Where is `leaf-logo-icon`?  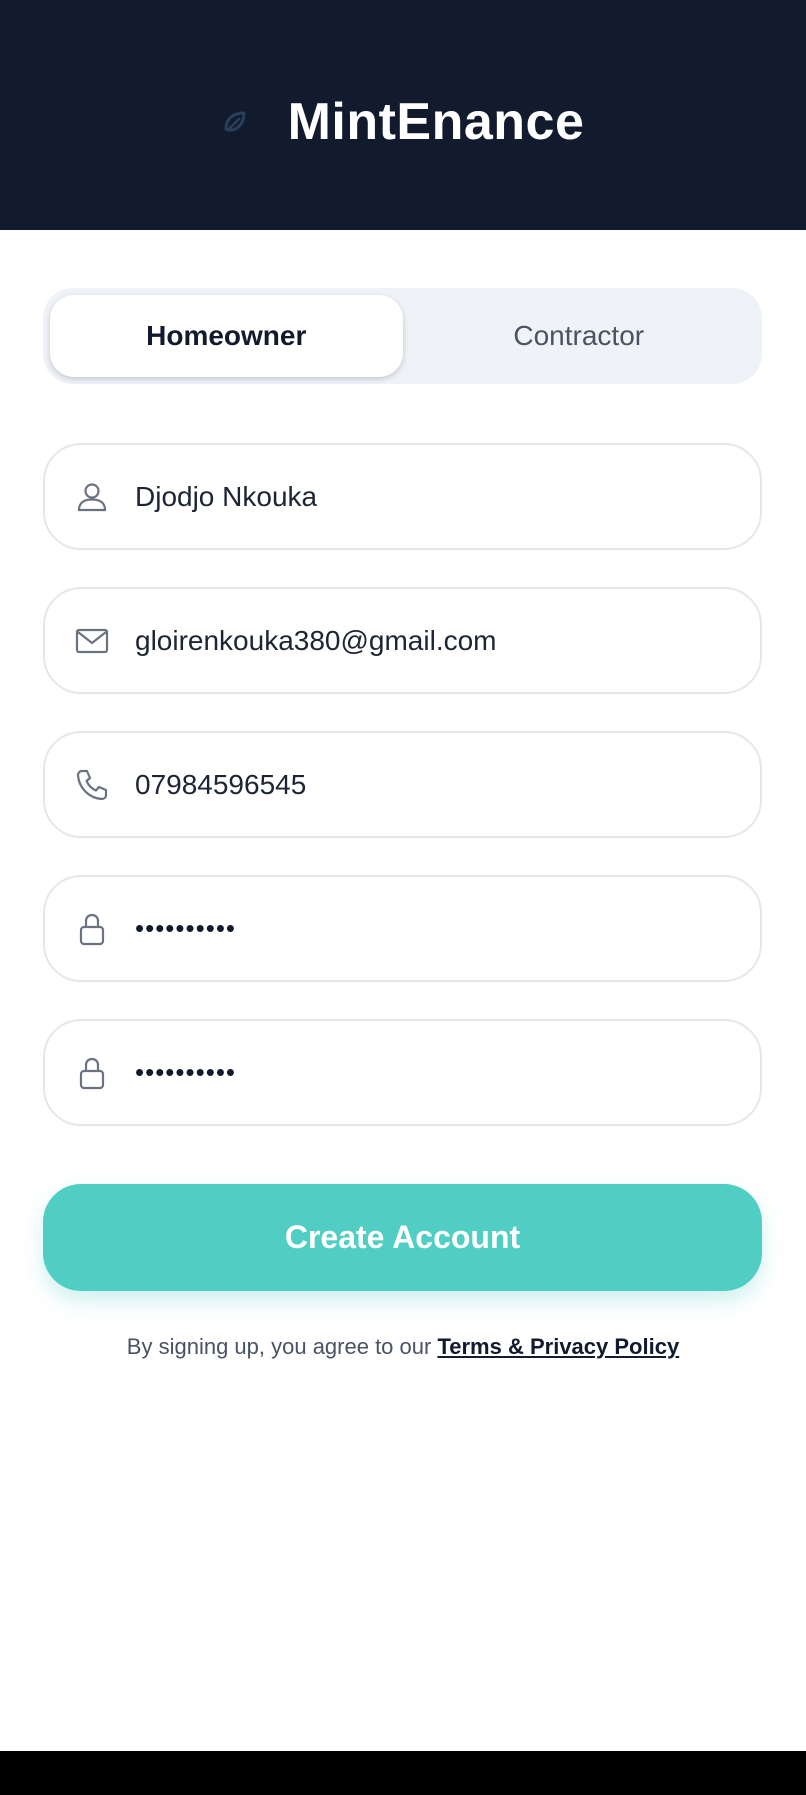
leaf-logo-icon is located at coordinates (235, 122).